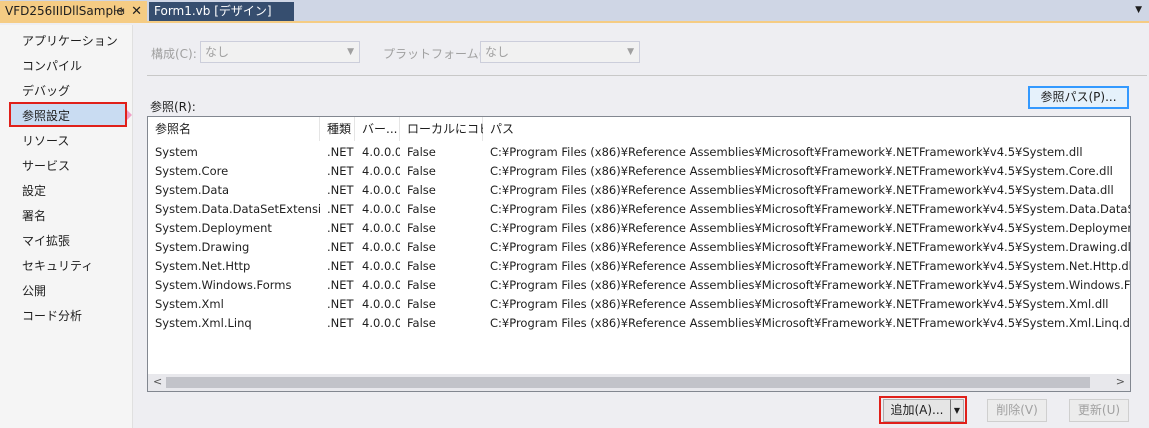 The height and width of the screenshot is (428, 1149). I want to click on nav-item-resources: リソース, so click(45, 141).